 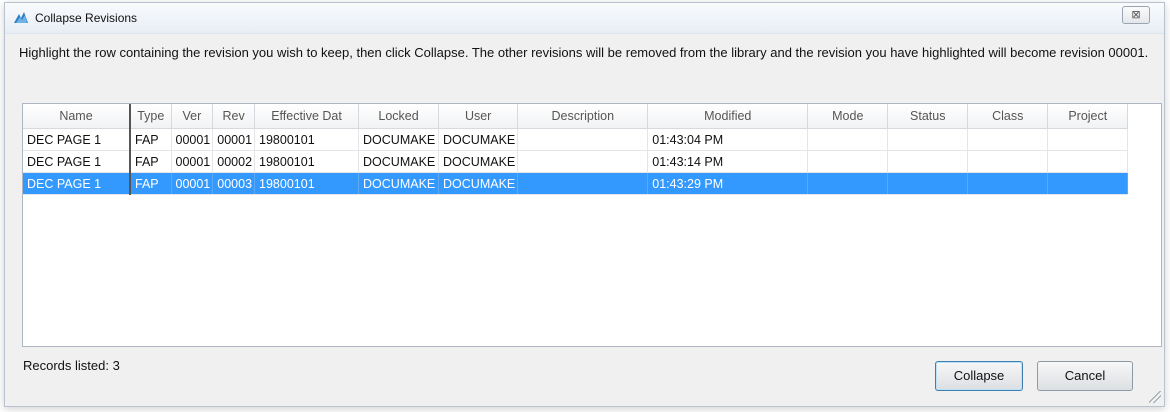 I want to click on column-header-class: Class, so click(x=1008, y=116).